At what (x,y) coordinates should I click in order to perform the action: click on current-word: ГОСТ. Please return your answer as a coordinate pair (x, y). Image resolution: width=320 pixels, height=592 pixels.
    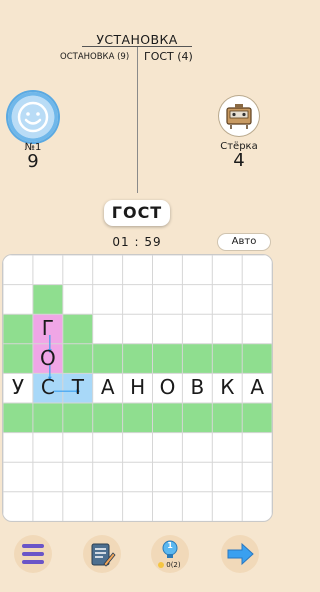
    Looking at the image, I should click on (137, 213).